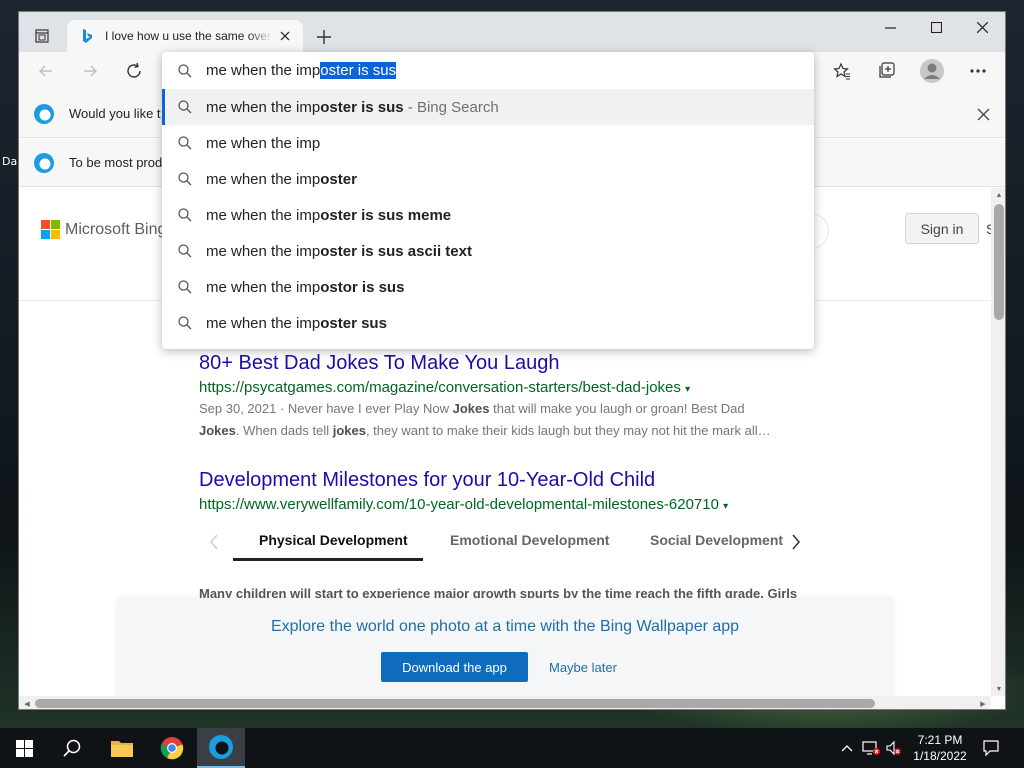  I want to click on tab-actions-menu-button, so click(42, 36).